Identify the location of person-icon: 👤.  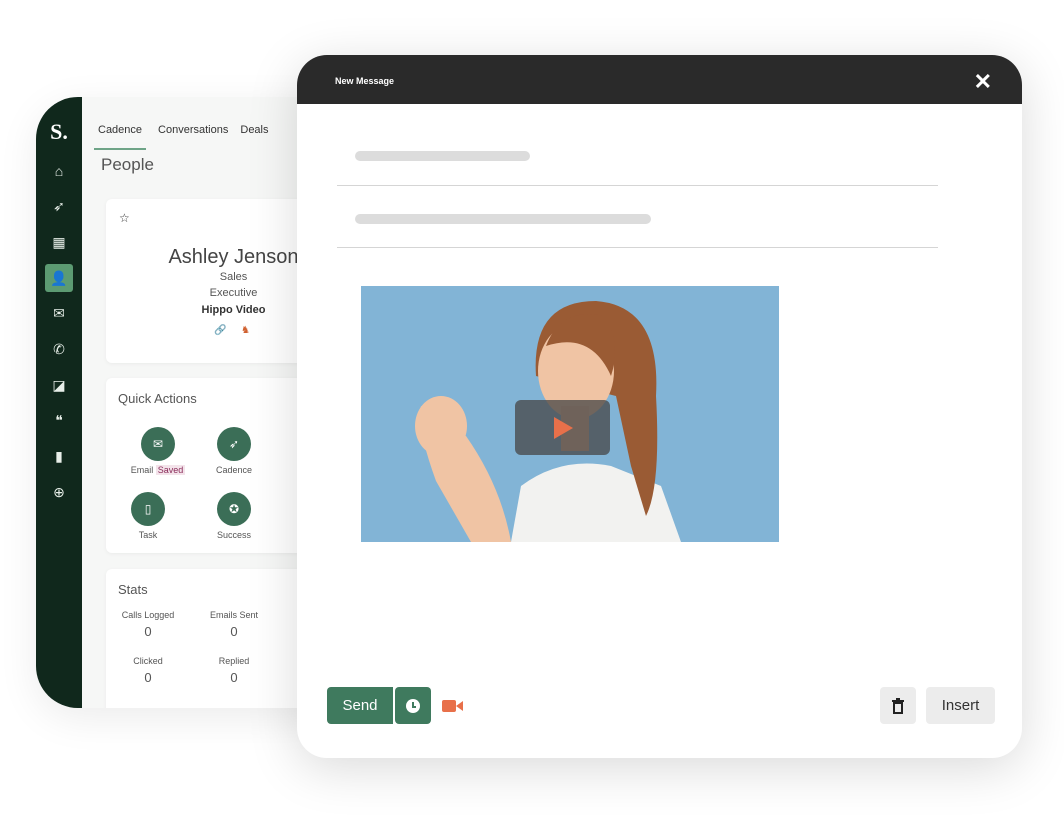
(59, 278).